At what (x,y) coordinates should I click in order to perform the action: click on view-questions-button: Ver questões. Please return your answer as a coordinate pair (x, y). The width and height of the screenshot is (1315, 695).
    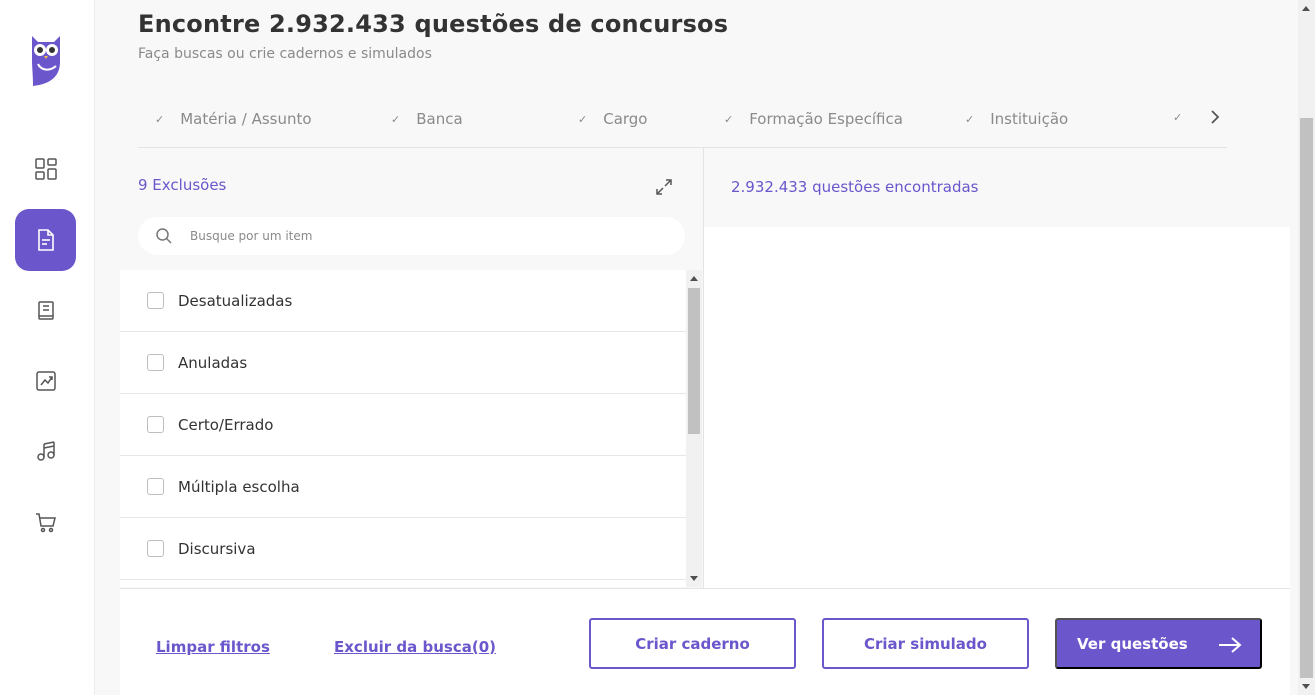
    Looking at the image, I should click on (1158, 643).